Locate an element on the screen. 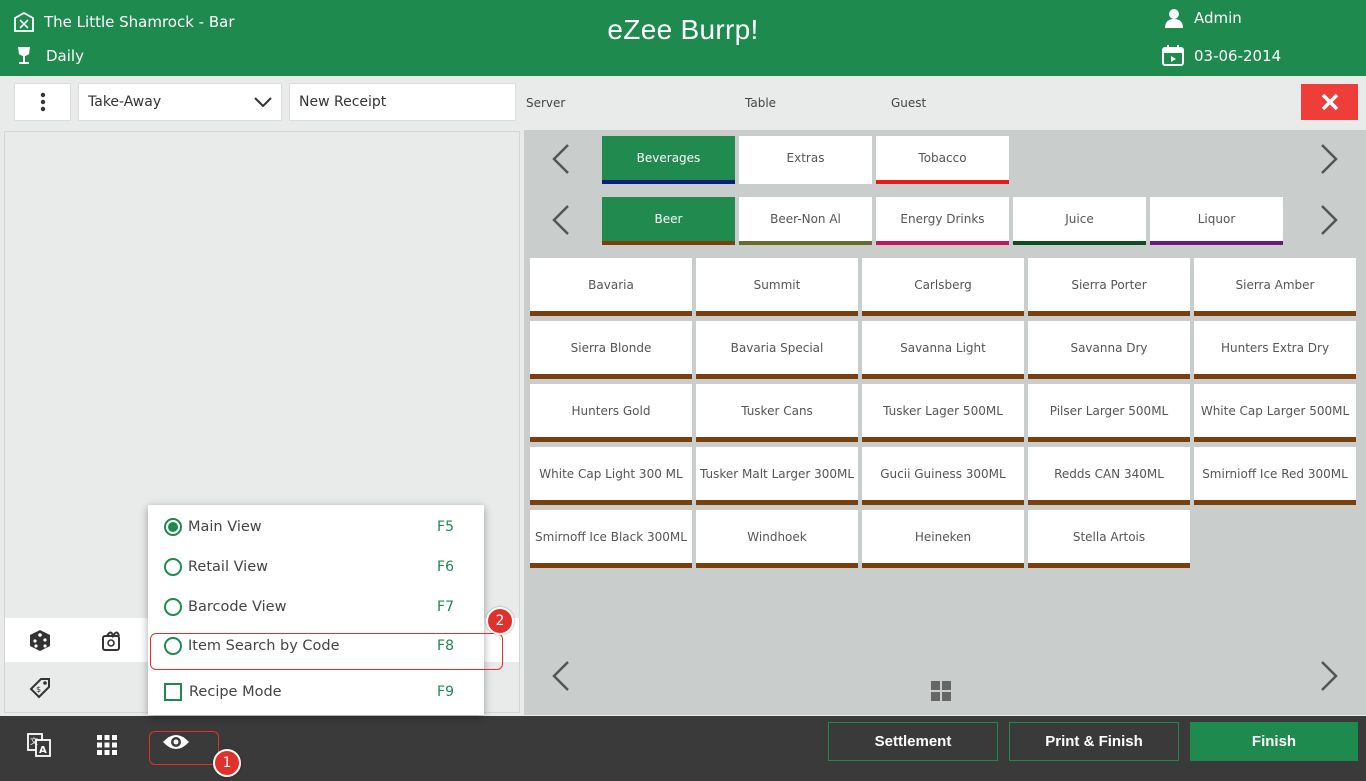 Image resolution: width=1366 pixels, height=781 pixels. menu-item-button: Pilser Larger 500ML is located at coordinates (1109, 413).